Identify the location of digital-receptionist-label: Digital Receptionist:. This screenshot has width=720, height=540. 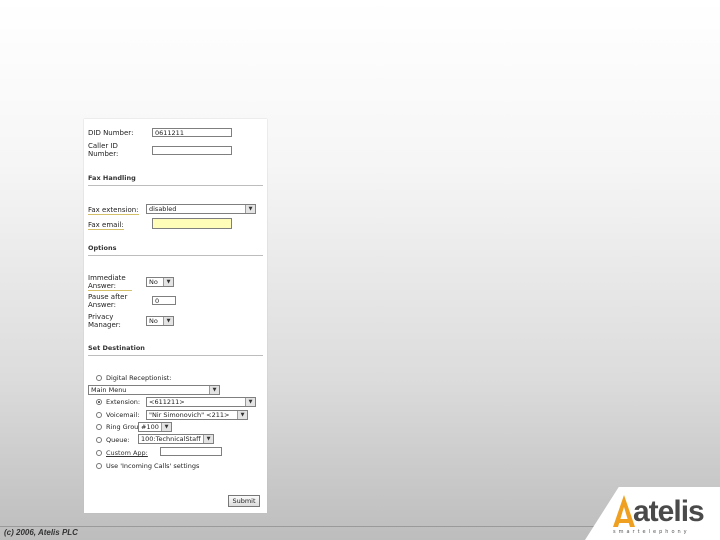
(139, 378).